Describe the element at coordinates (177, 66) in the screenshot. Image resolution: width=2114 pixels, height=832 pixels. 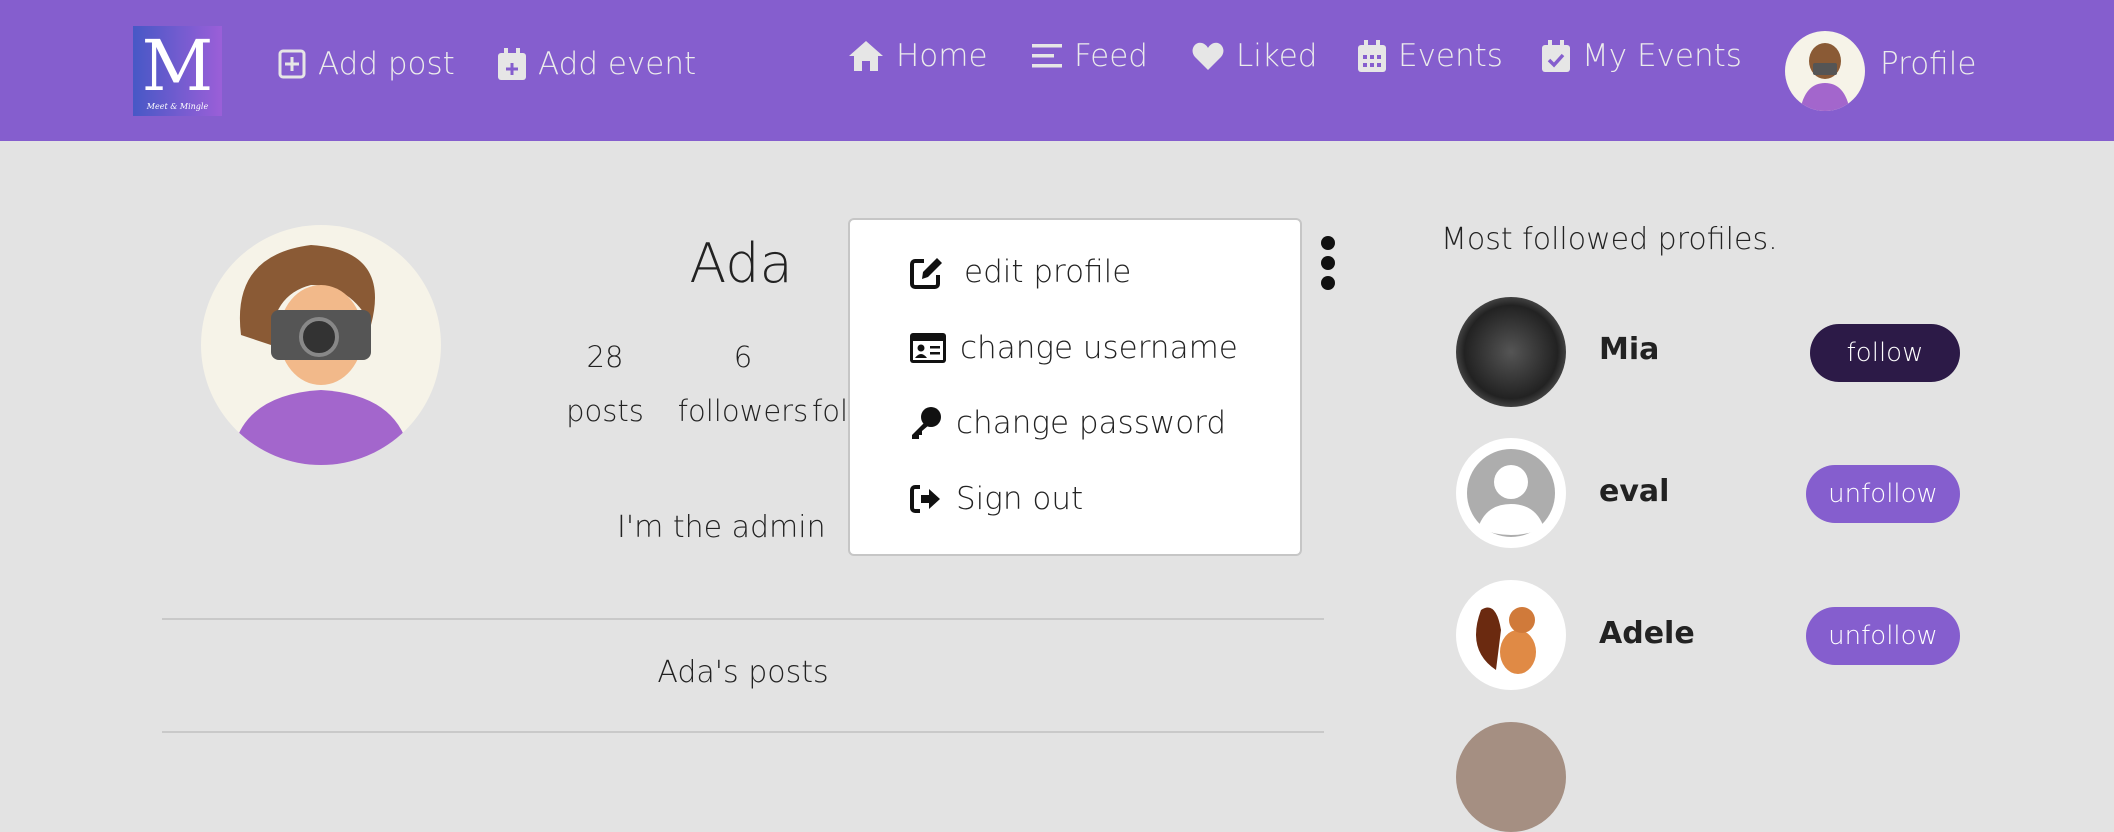
I see `logo-letter: M` at that location.